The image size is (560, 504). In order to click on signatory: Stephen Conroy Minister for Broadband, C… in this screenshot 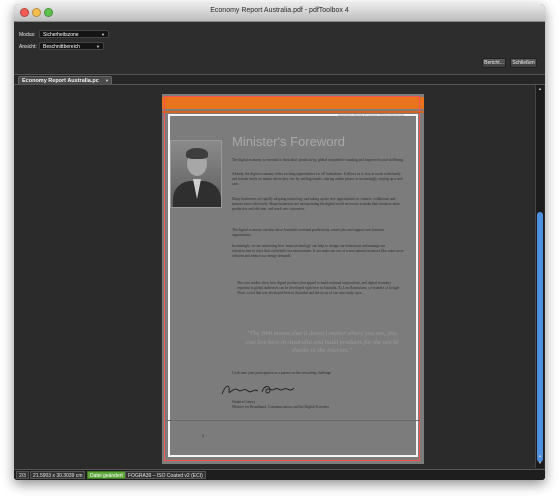, I will do `click(322, 405)`.